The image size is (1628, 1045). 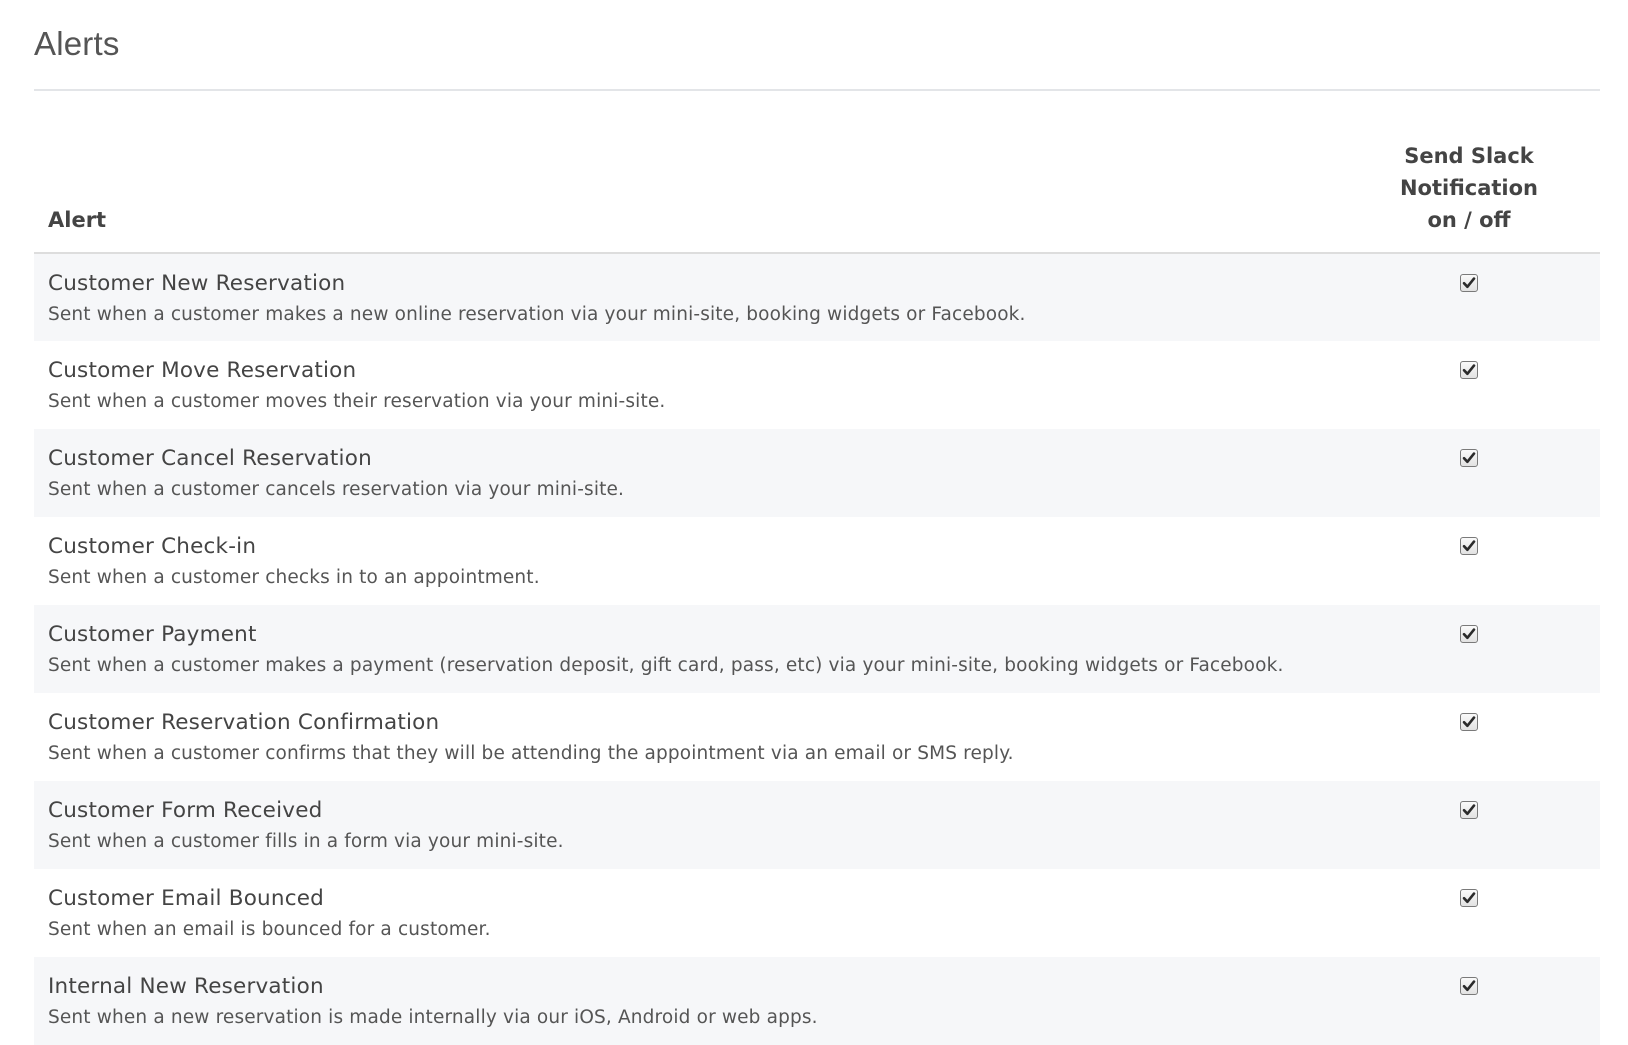 I want to click on alert-name: Customer New Reservation, so click(x=197, y=283).